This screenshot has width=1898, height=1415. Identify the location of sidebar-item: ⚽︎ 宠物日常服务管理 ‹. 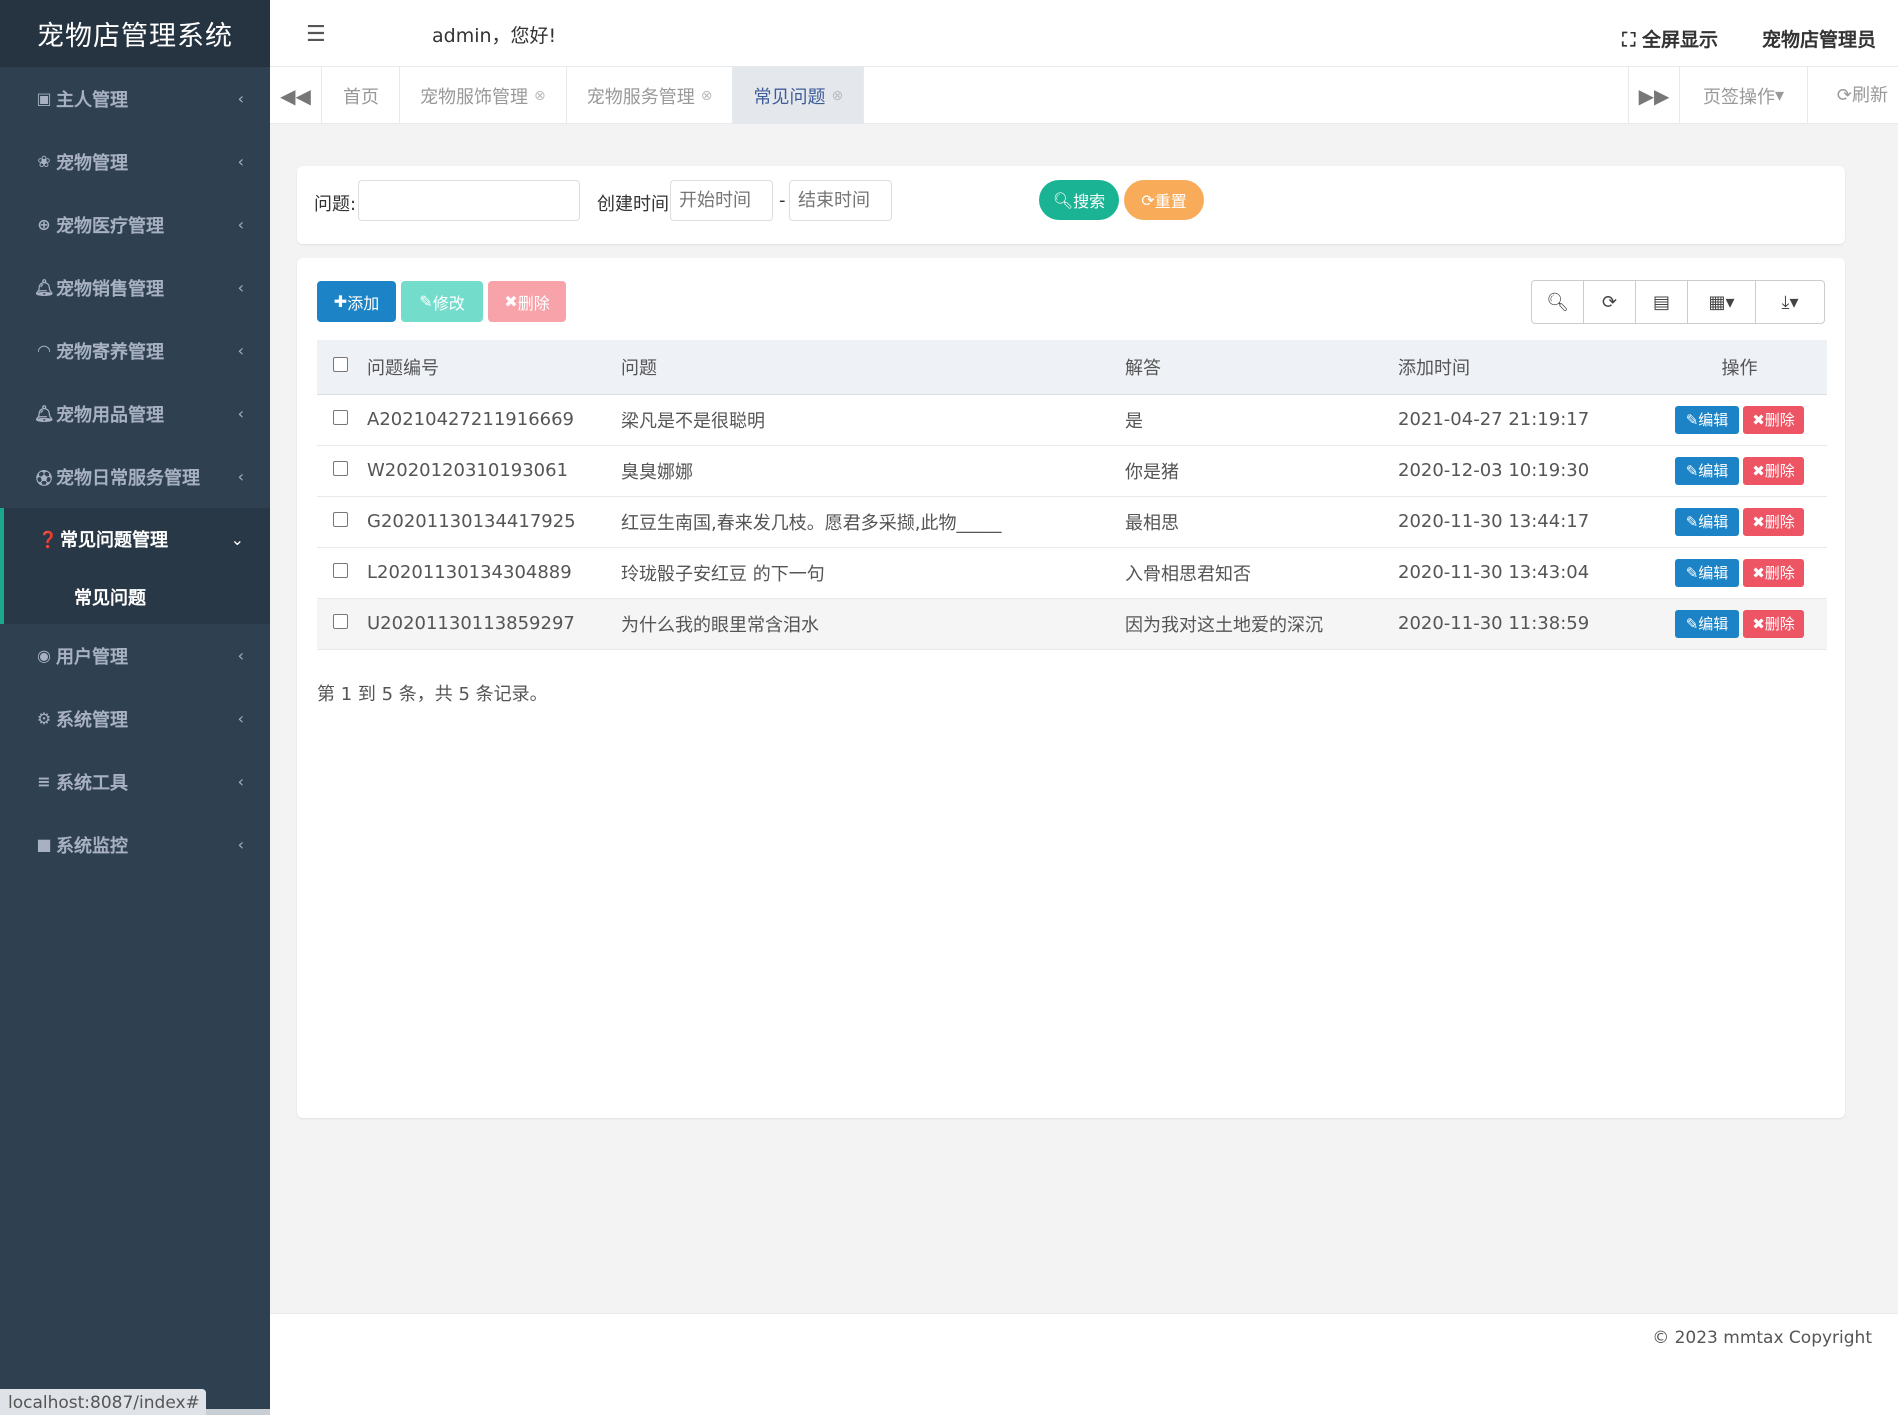
(135, 476).